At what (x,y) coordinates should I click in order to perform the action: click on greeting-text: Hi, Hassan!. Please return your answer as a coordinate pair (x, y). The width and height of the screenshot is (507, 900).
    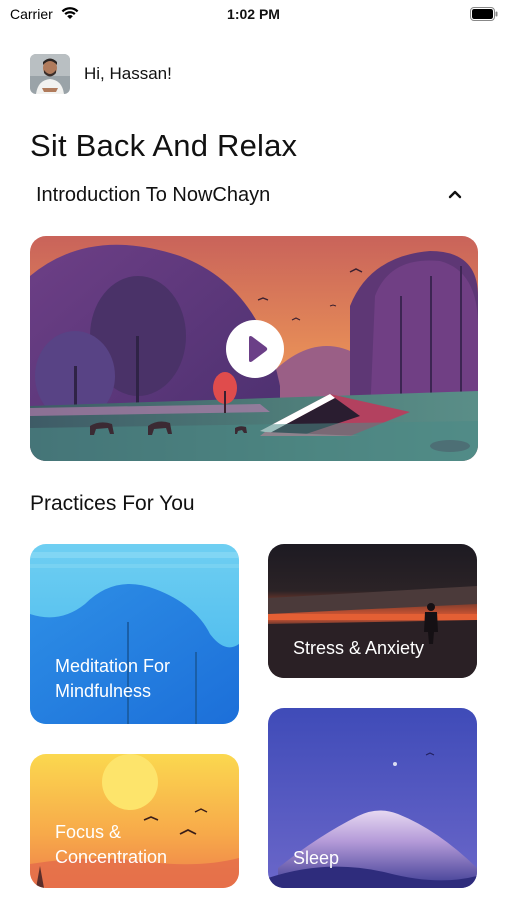
    Looking at the image, I should click on (128, 73).